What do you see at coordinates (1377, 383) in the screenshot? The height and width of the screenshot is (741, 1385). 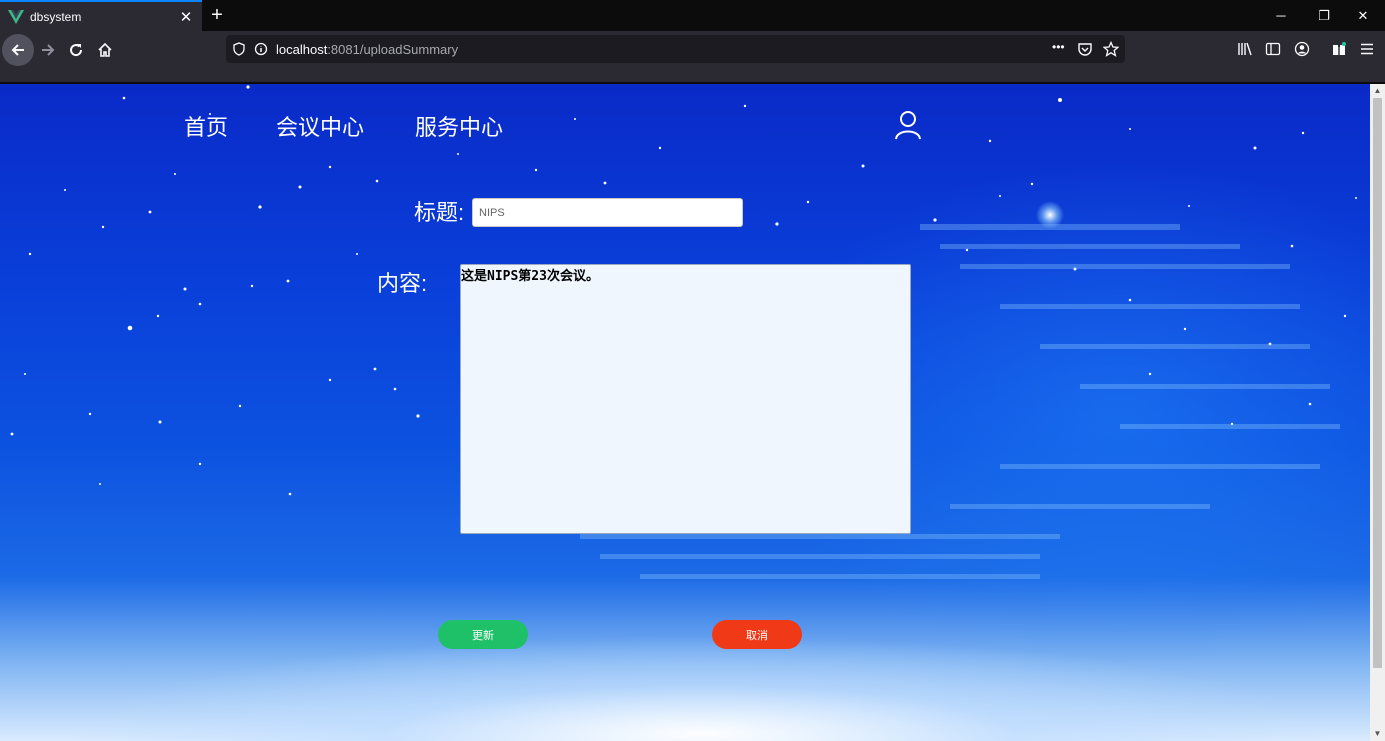 I see `scrollbar-thumb` at bounding box center [1377, 383].